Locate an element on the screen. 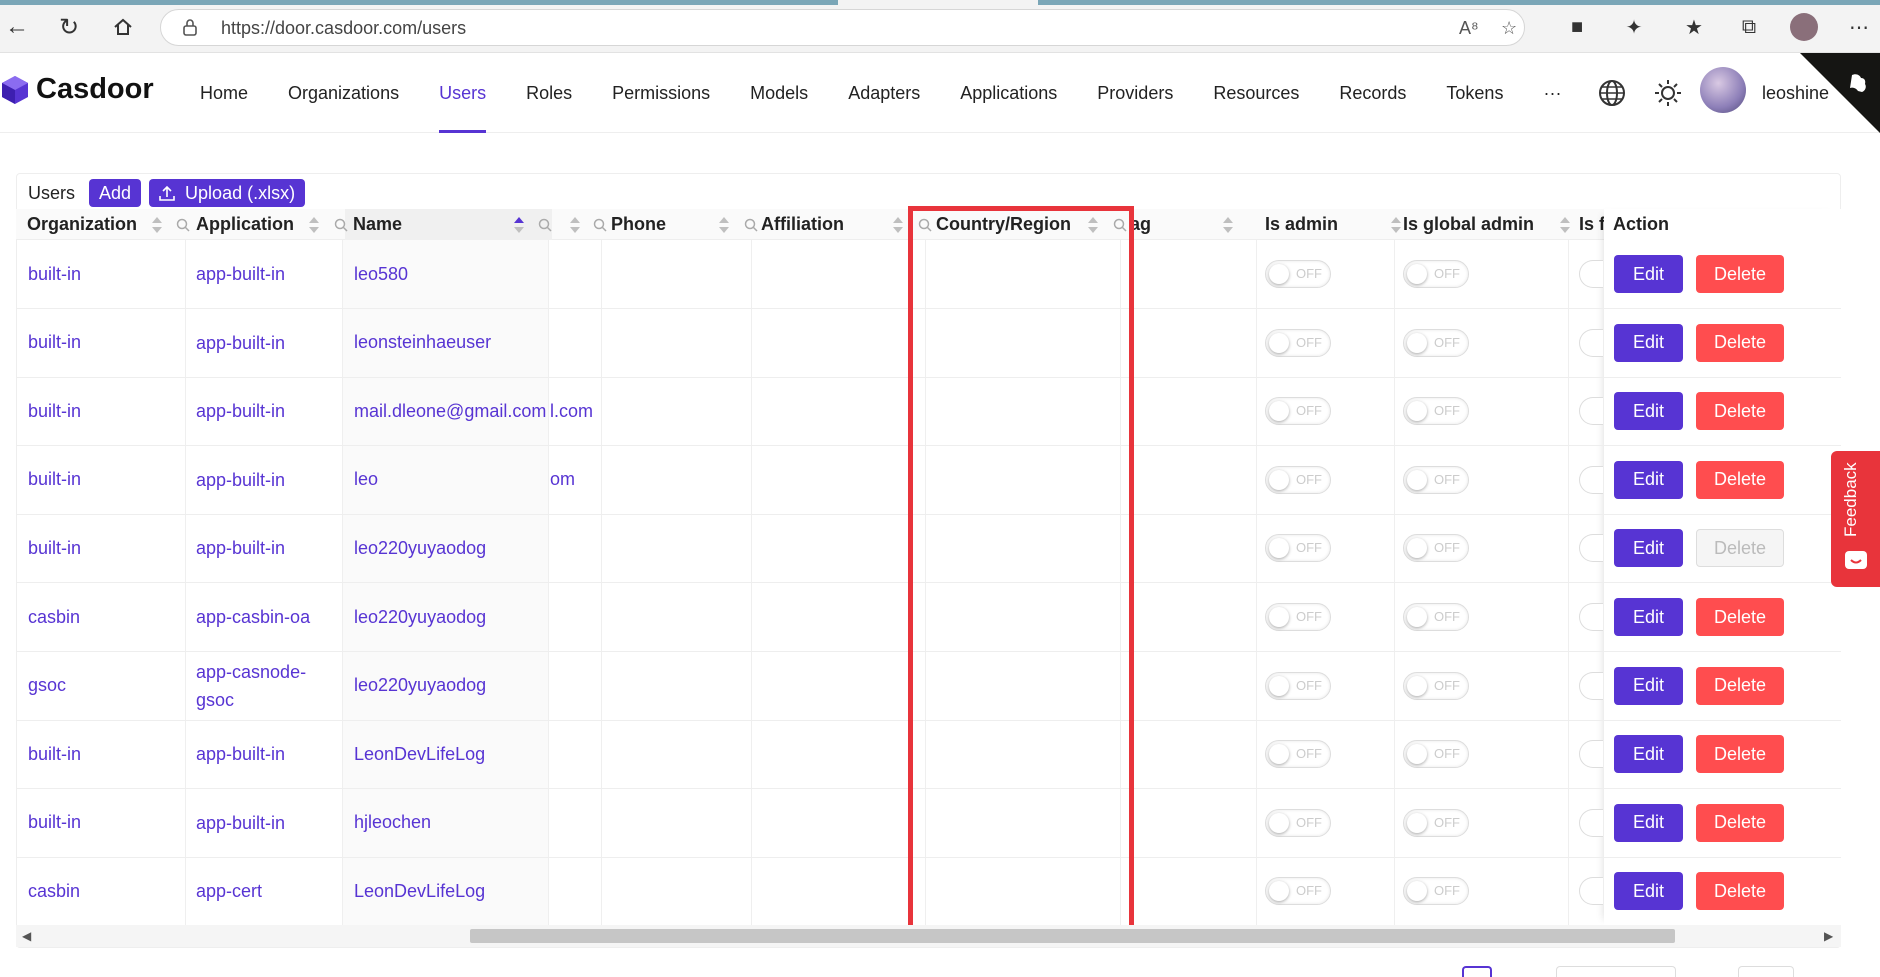 This screenshot has width=1880, height=977. profile-avatar-icon is located at coordinates (1804, 27).